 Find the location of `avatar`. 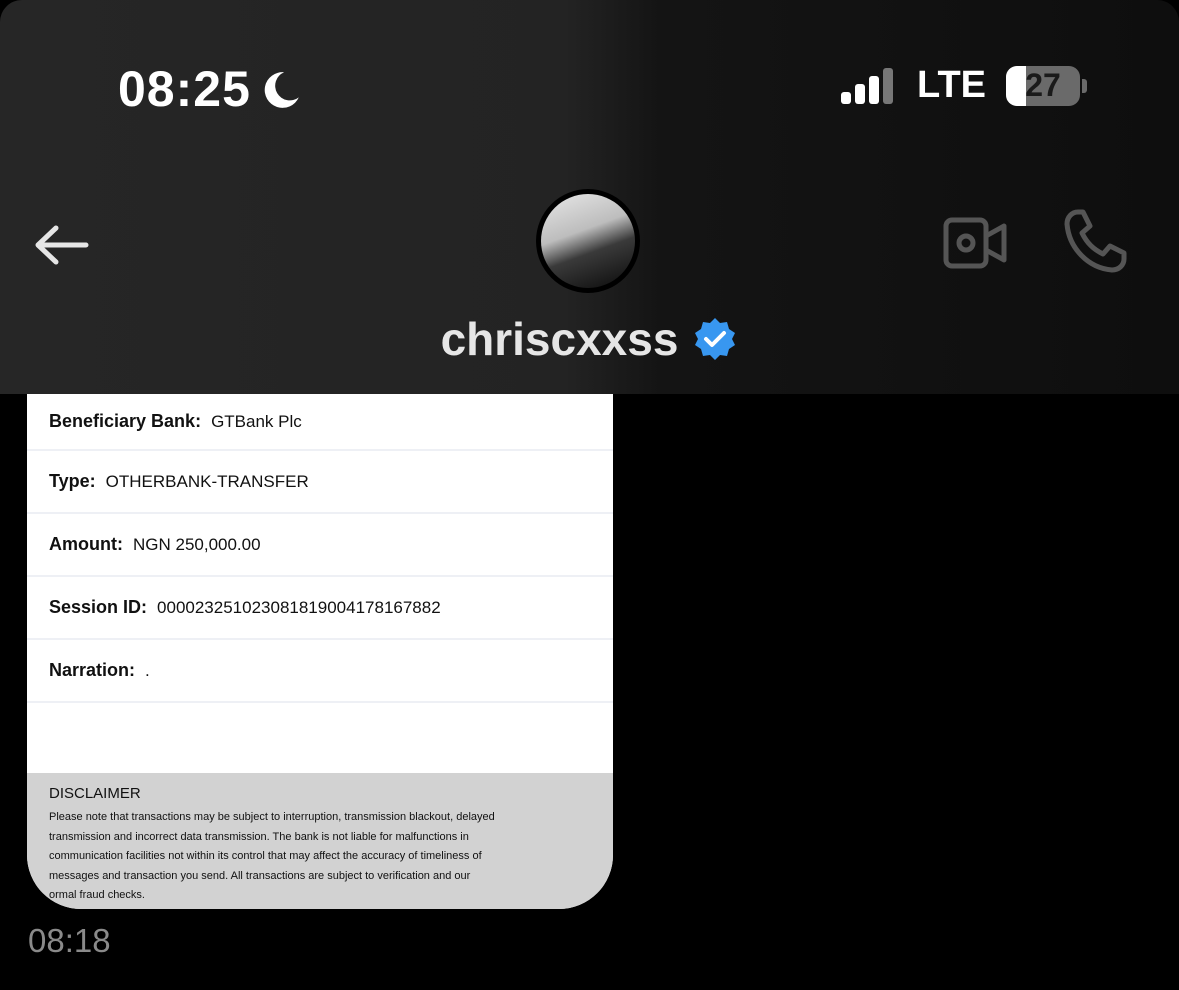

avatar is located at coordinates (588, 241).